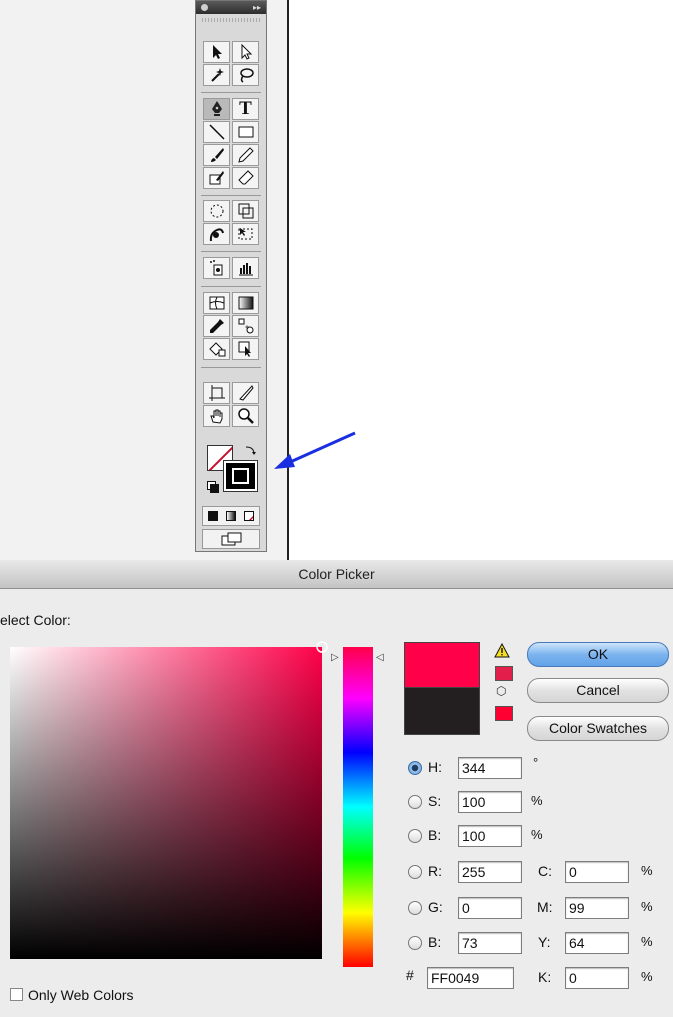 The width and height of the screenshot is (673, 1017). I want to click on lasso-icon, so click(246, 75).